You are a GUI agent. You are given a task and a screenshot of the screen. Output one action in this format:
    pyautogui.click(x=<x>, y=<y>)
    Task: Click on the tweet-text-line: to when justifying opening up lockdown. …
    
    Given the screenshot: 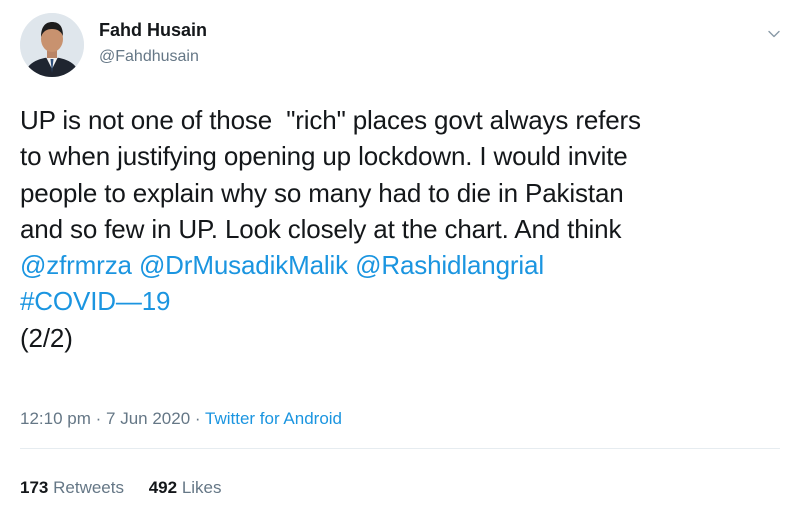 What is the action you would take?
    pyautogui.click(x=324, y=156)
    